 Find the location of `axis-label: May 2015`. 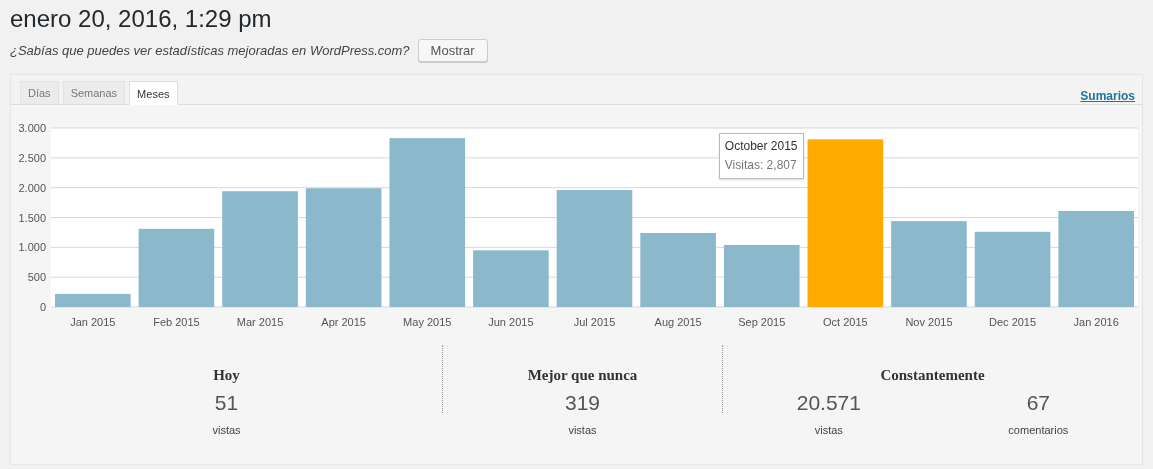

axis-label: May 2015 is located at coordinates (427, 322).